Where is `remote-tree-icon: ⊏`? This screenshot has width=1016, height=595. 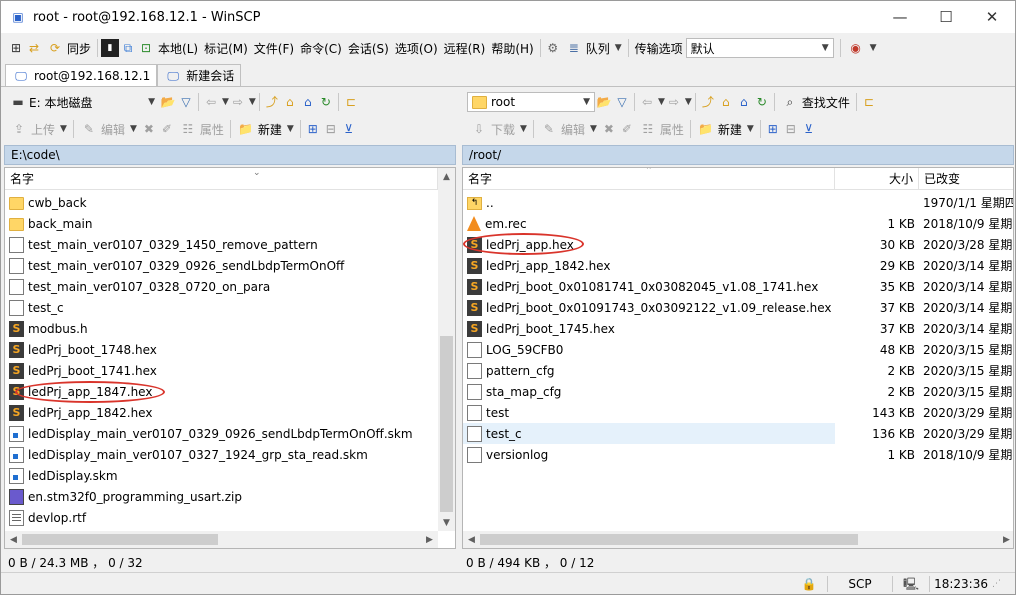
remote-tree-icon: ⊏ is located at coordinates (869, 102).